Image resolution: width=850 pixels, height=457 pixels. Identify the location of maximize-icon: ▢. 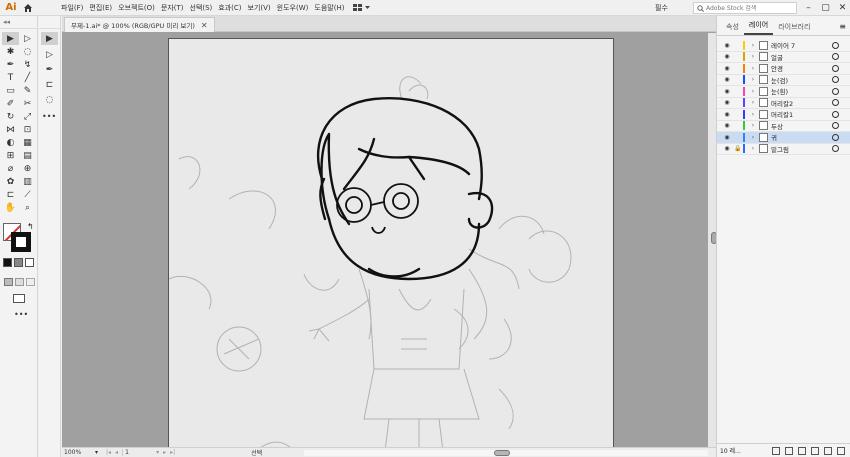
(825, 8).